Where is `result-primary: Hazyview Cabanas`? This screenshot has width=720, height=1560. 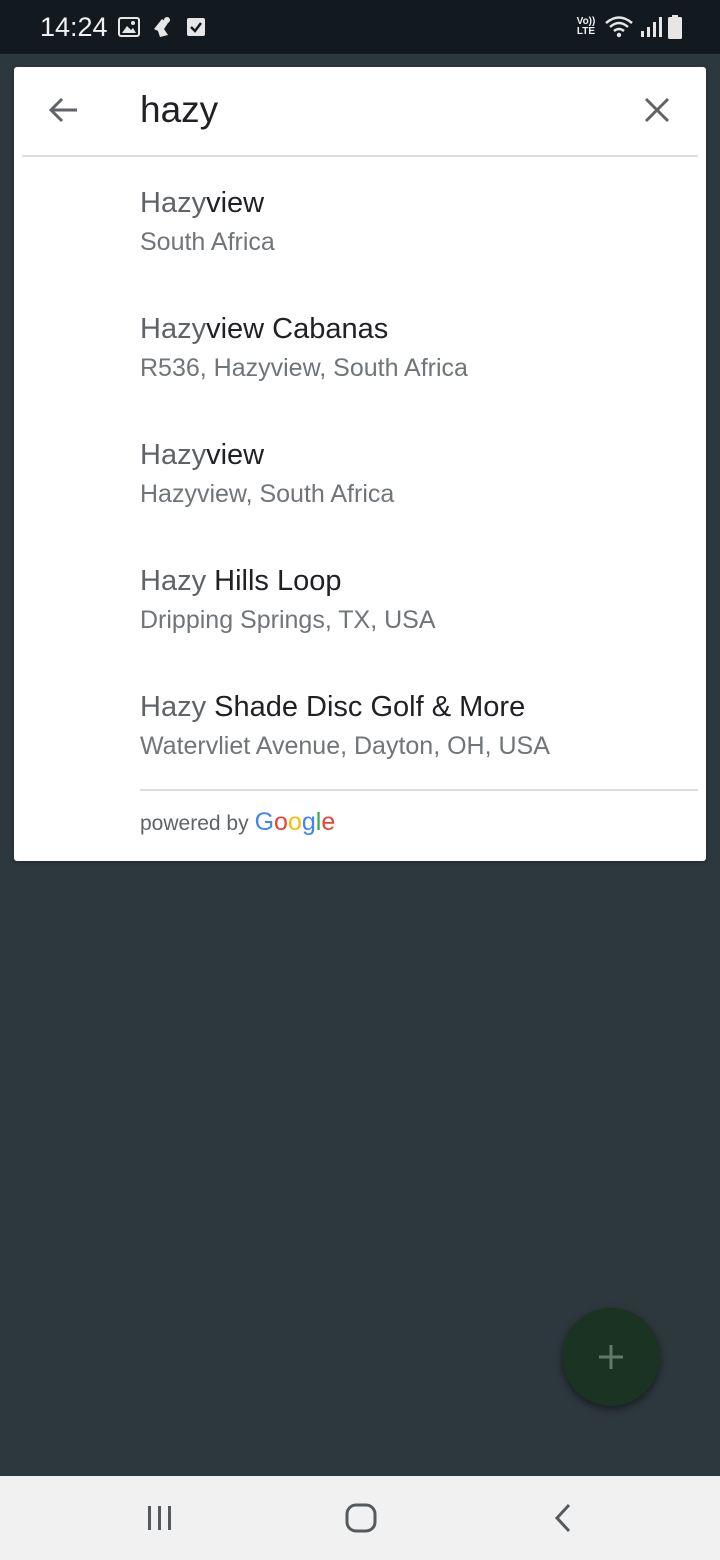
result-primary: Hazyview Cabanas is located at coordinates (264, 329).